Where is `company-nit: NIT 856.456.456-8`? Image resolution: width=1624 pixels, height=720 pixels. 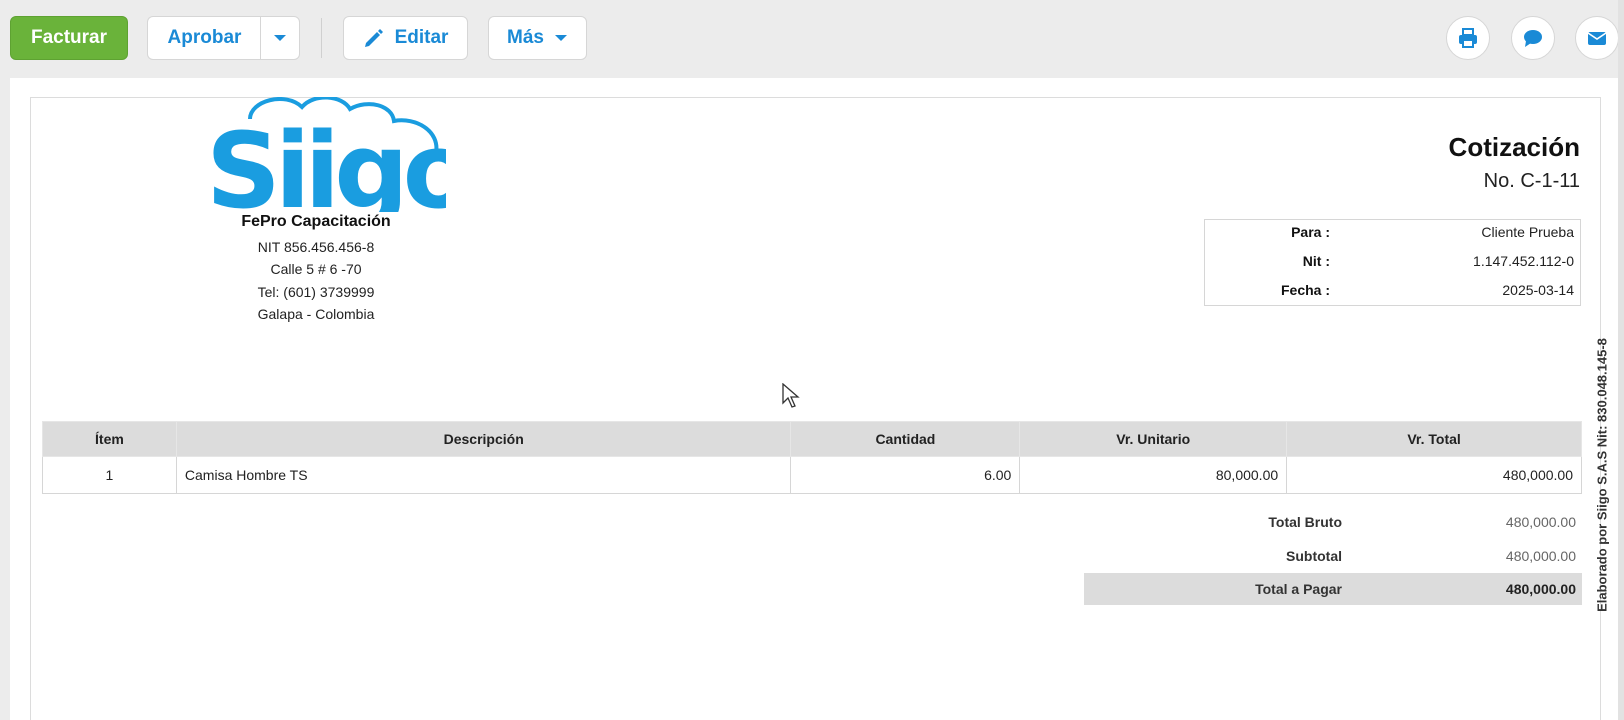
company-nit: NIT 856.456.456-8 is located at coordinates (316, 247).